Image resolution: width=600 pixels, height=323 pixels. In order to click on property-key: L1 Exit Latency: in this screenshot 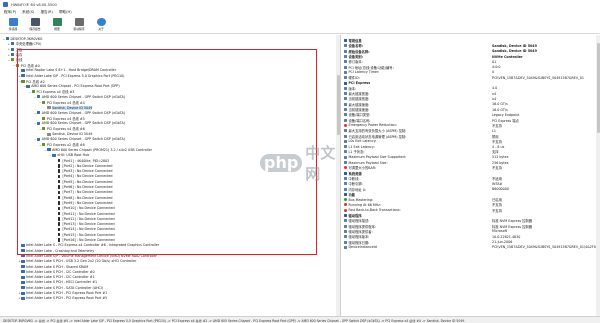, I will do `click(418, 147)`.